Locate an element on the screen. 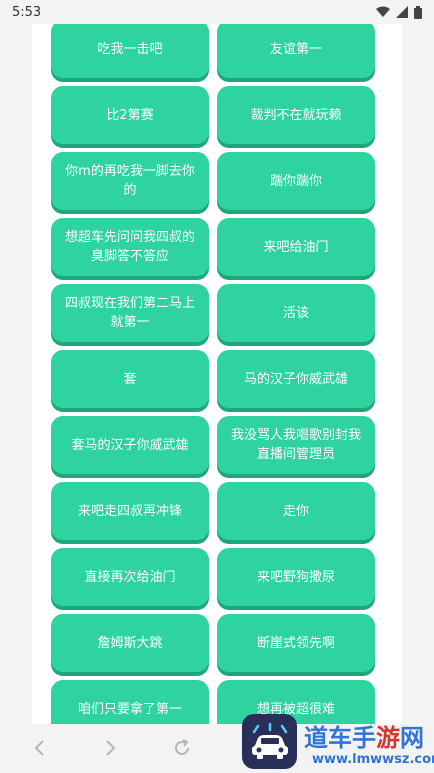  reload-icon is located at coordinates (182, 748).